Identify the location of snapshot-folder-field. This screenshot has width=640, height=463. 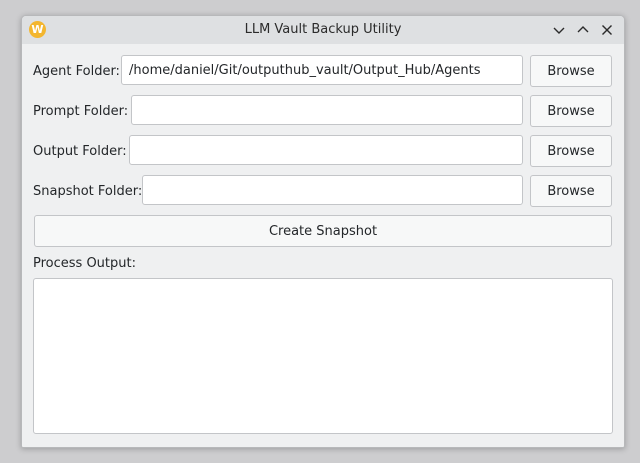
(332, 190).